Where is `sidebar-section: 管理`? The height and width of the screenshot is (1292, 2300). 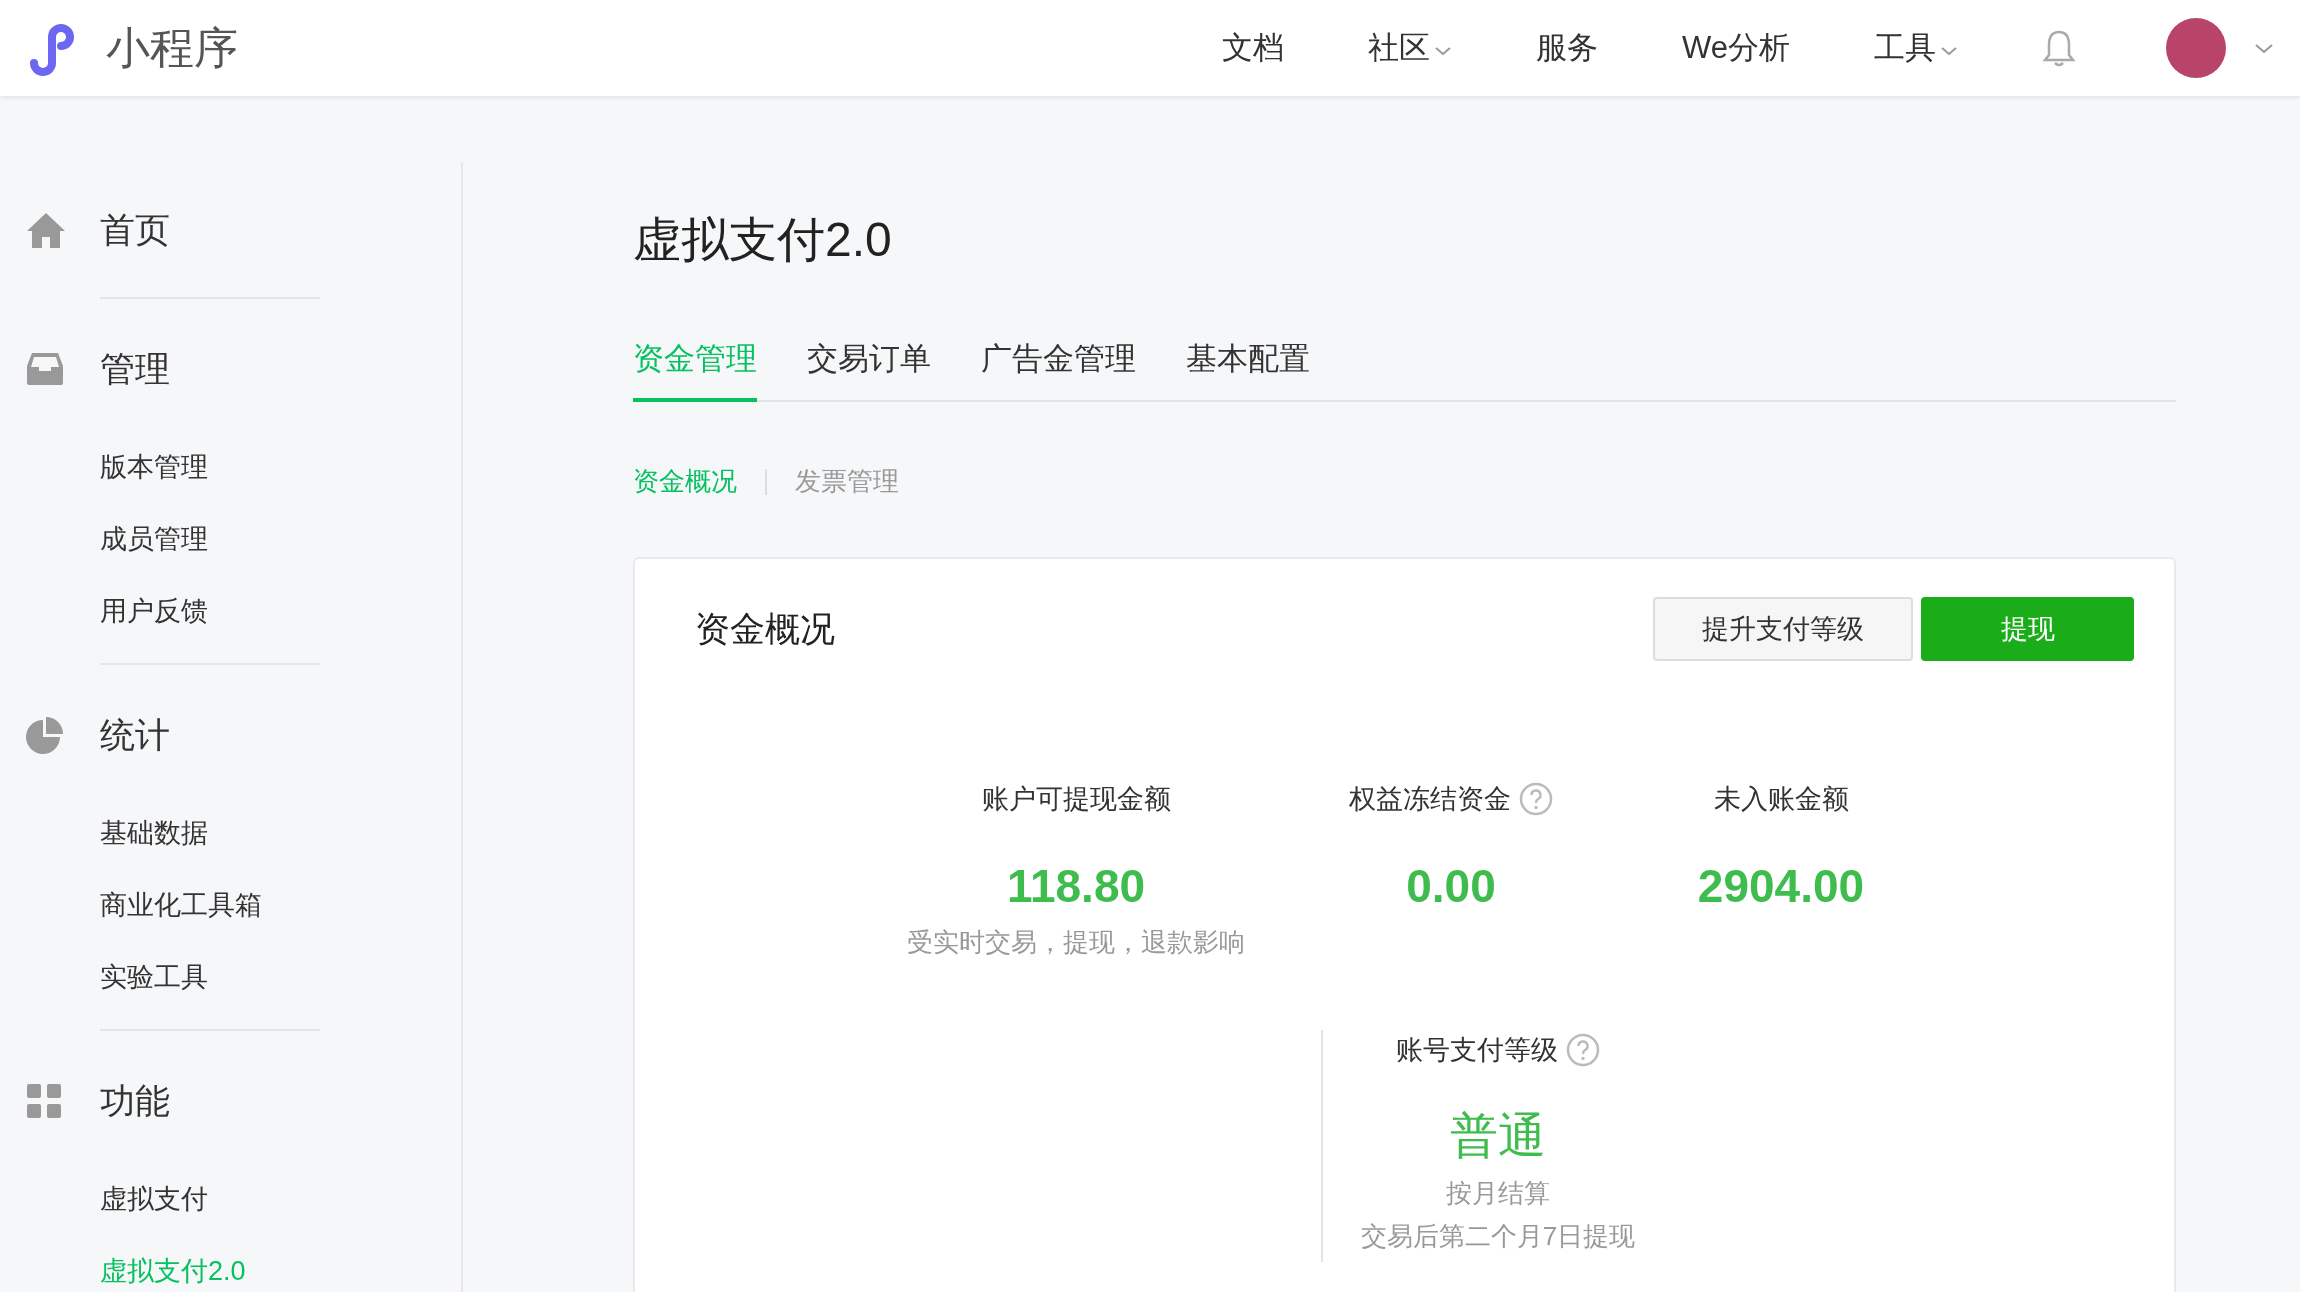 sidebar-section: 管理 is located at coordinates (135, 369).